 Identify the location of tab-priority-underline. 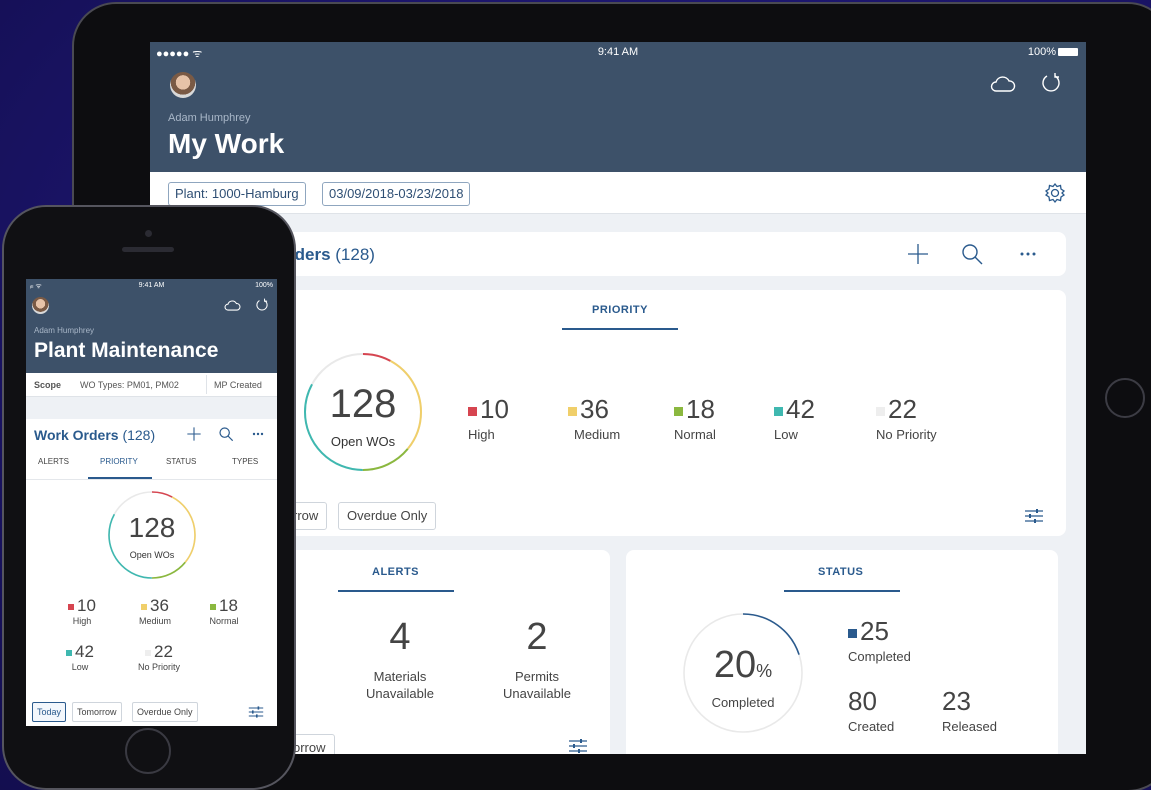
(620, 329).